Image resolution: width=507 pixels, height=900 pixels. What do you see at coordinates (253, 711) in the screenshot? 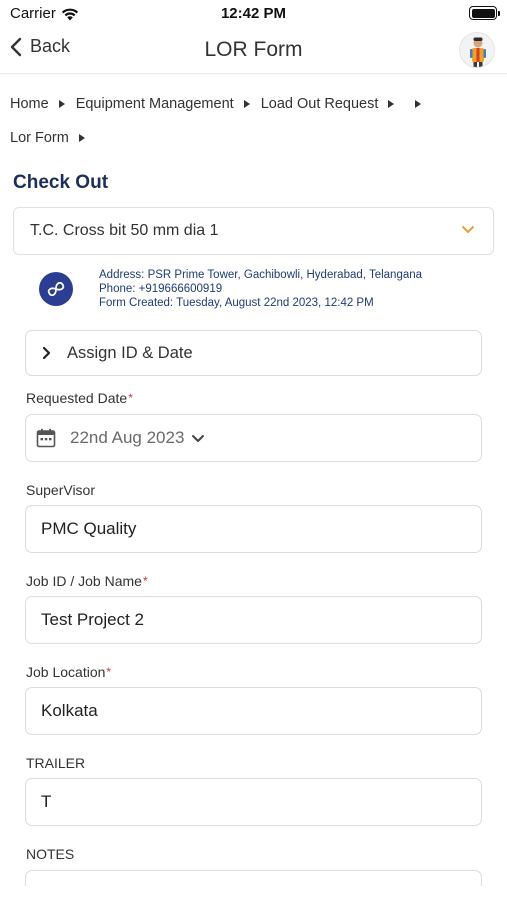
I see `job-location-field: Kolkata` at bounding box center [253, 711].